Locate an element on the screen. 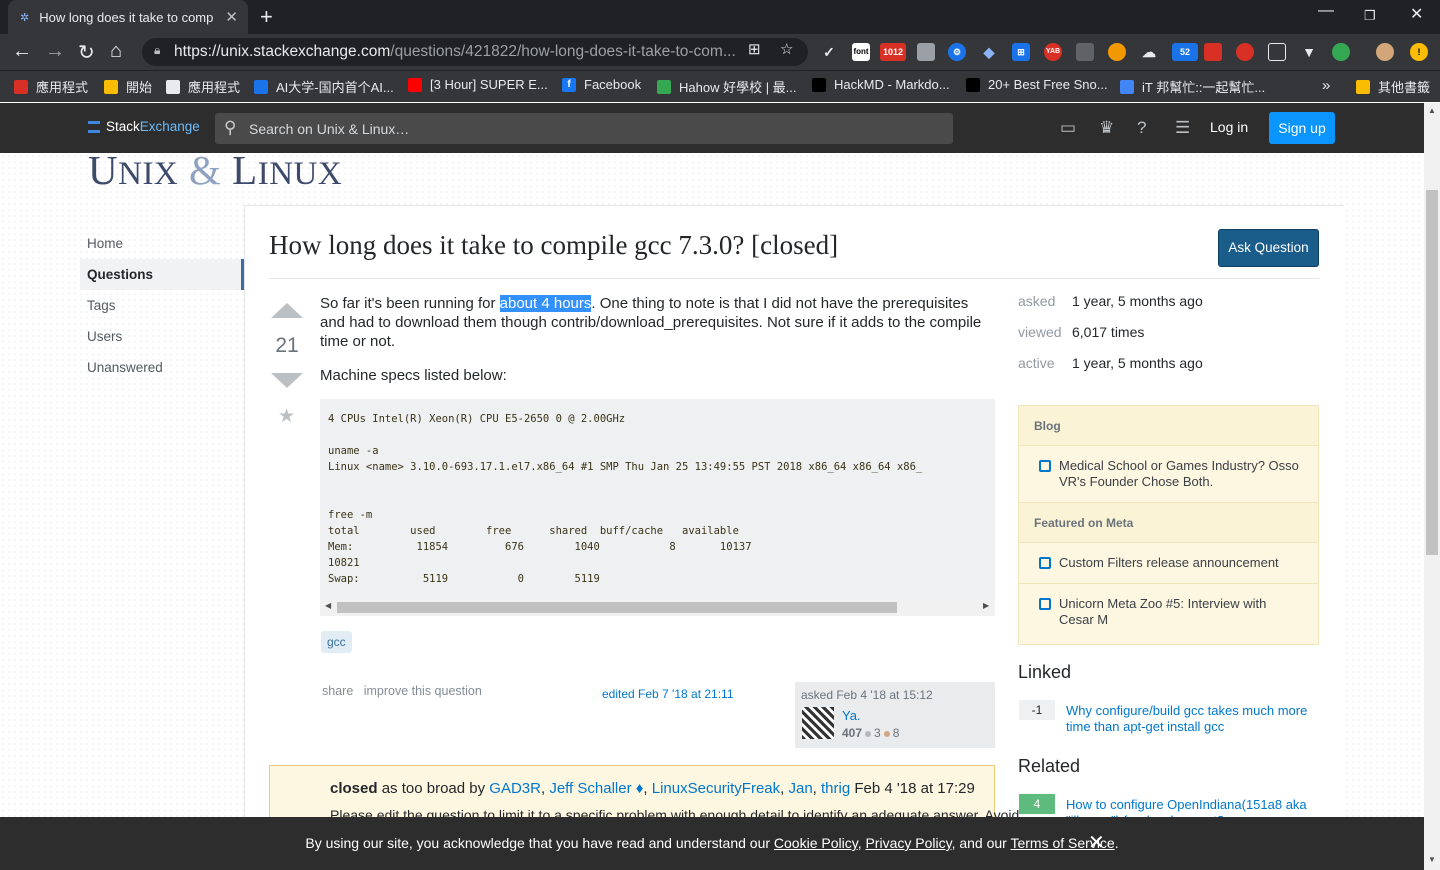 The image size is (1440, 870). new-tab-icon: + is located at coordinates (266, 17).